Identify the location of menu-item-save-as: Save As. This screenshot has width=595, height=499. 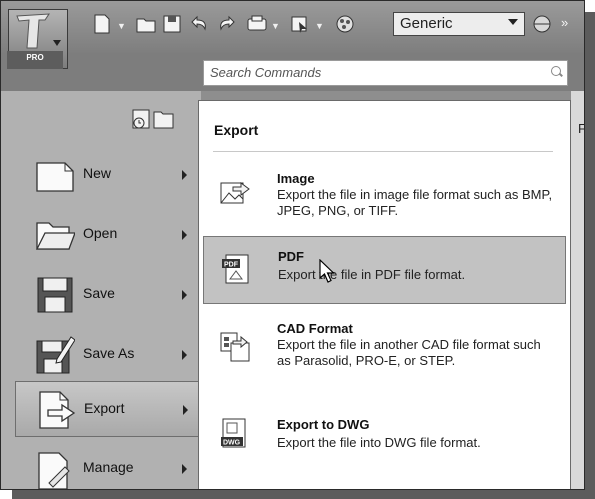
(107, 355).